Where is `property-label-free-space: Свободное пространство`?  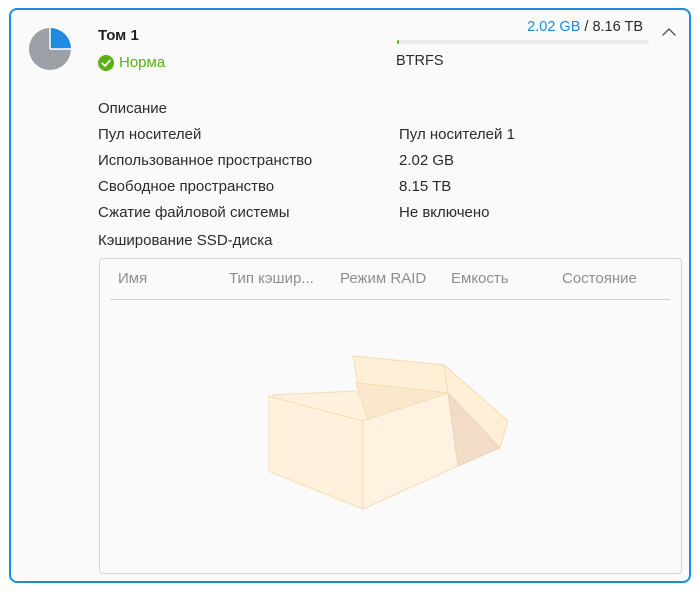 property-label-free-space: Свободное пространство is located at coordinates (186, 186).